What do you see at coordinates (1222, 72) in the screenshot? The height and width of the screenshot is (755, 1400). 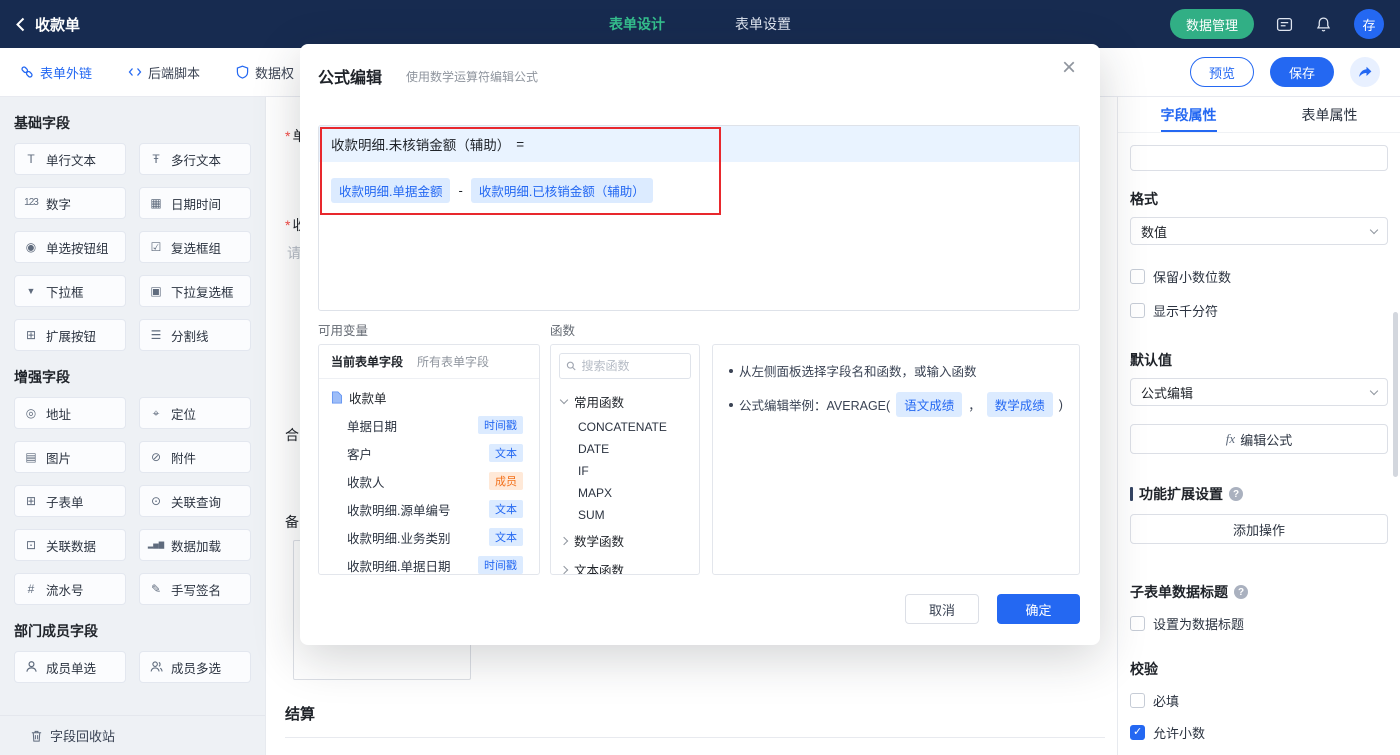 I see `preview-button: 预览` at bounding box center [1222, 72].